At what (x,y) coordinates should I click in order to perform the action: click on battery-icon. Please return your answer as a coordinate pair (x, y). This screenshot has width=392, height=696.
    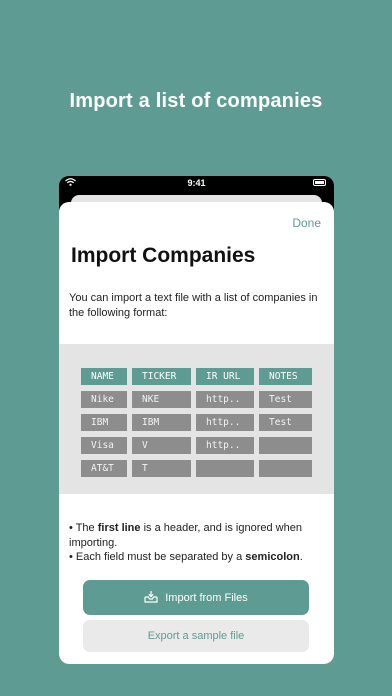
    Looking at the image, I should click on (319, 182).